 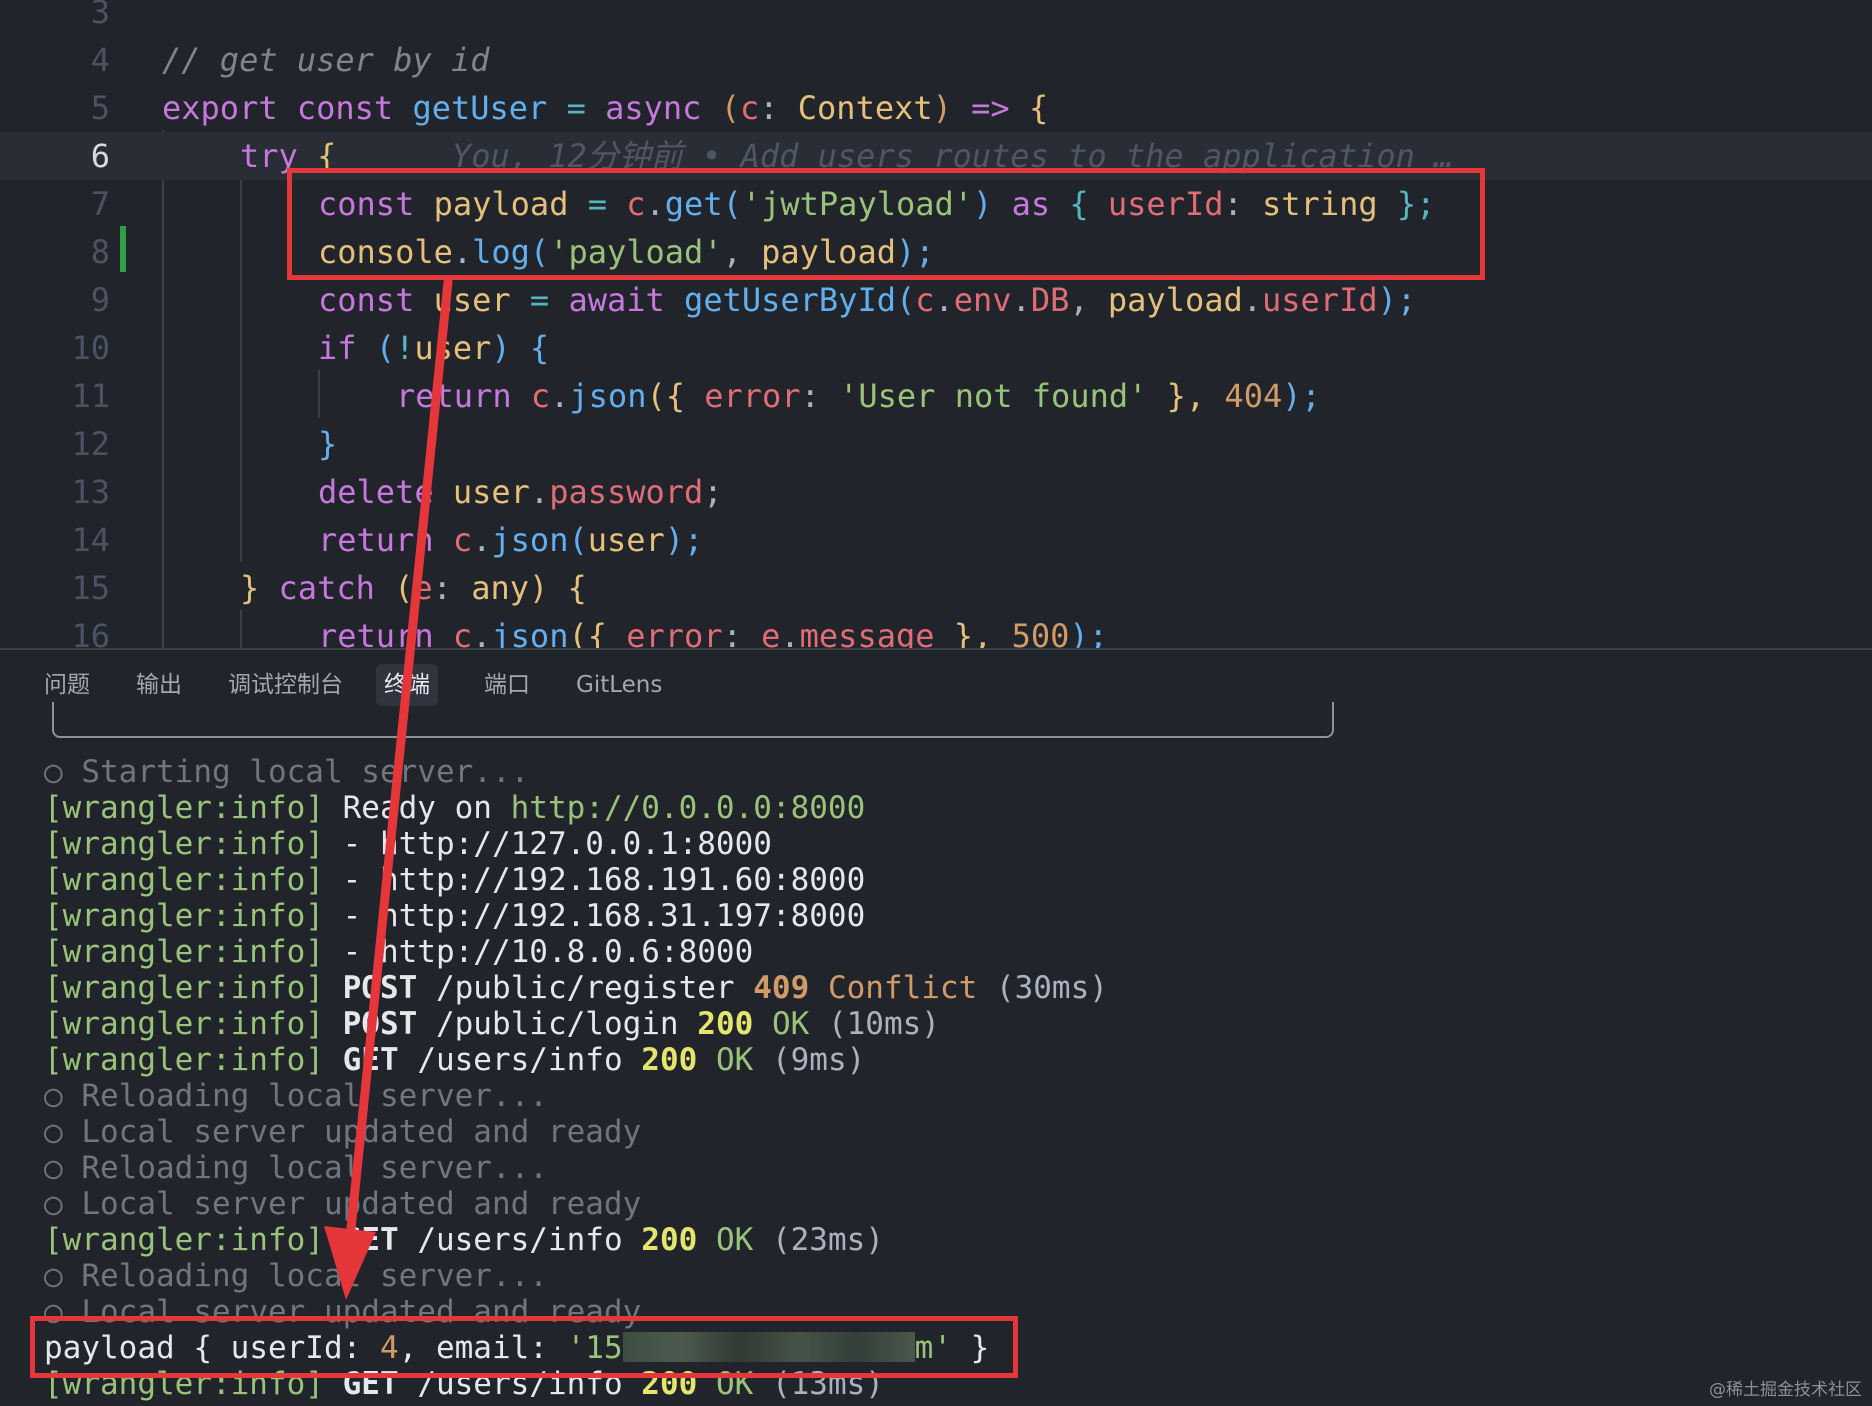 What do you see at coordinates (886, 224) in the screenshot?
I see `highlight-box-code` at bounding box center [886, 224].